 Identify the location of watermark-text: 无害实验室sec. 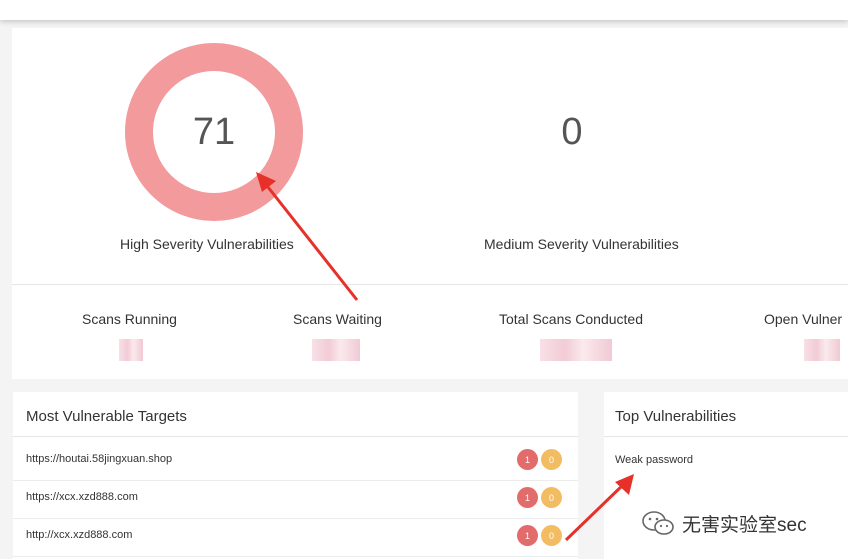
(744, 525).